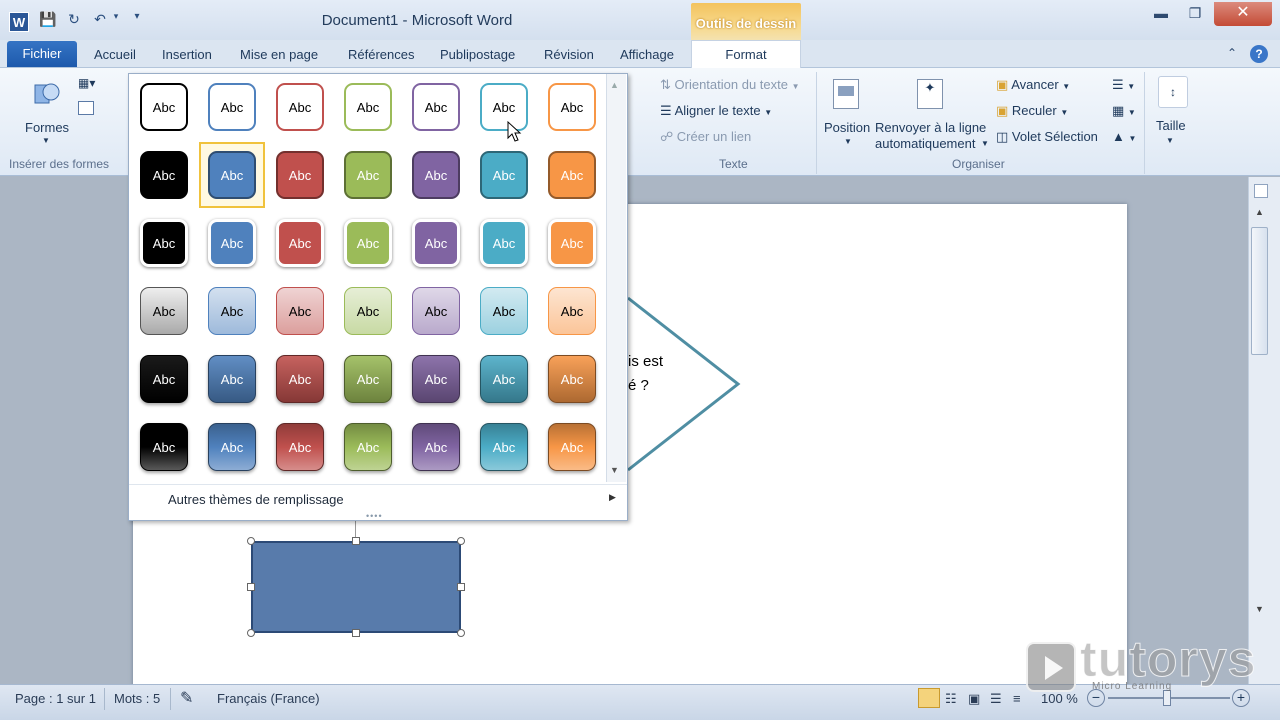 This screenshot has height=720, width=1280. I want to click on align-icon: ☰ ▼, so click(1123, 85).